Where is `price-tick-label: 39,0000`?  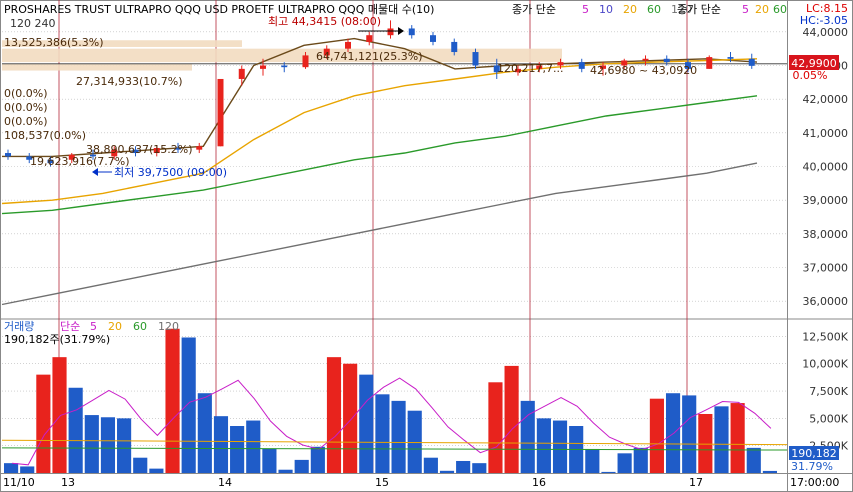
price-tick-label: 39,0000 is located at coordinates (826, 200).